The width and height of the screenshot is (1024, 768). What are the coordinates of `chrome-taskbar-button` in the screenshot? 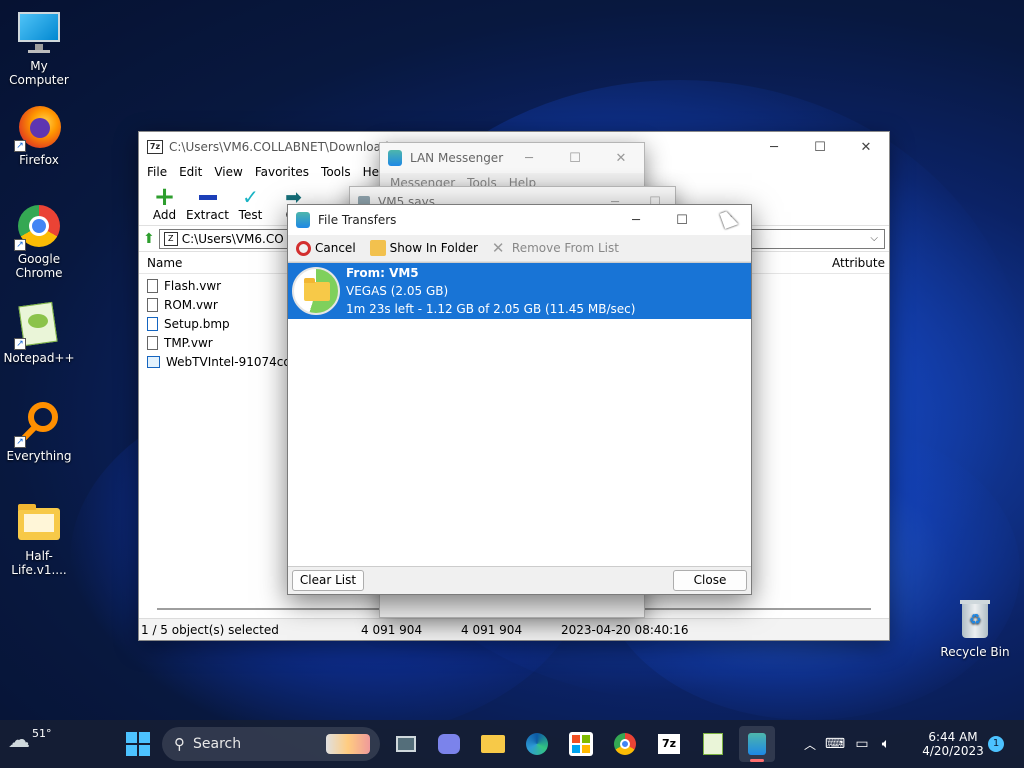 It's located at (625, 744).